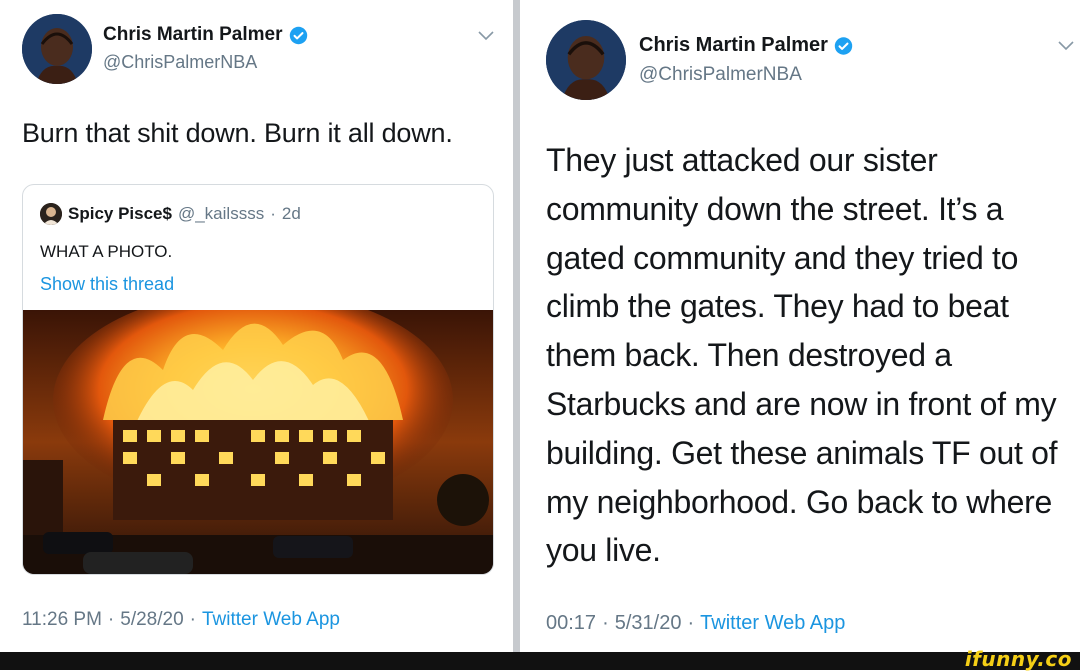 Image resolution: width=1080 pixels, height=671 pixels. What do you see at coordinates (291, 213) in the screenshot?
I see `quoted-tweet-age: 2d` at bounding box center [291, 213].